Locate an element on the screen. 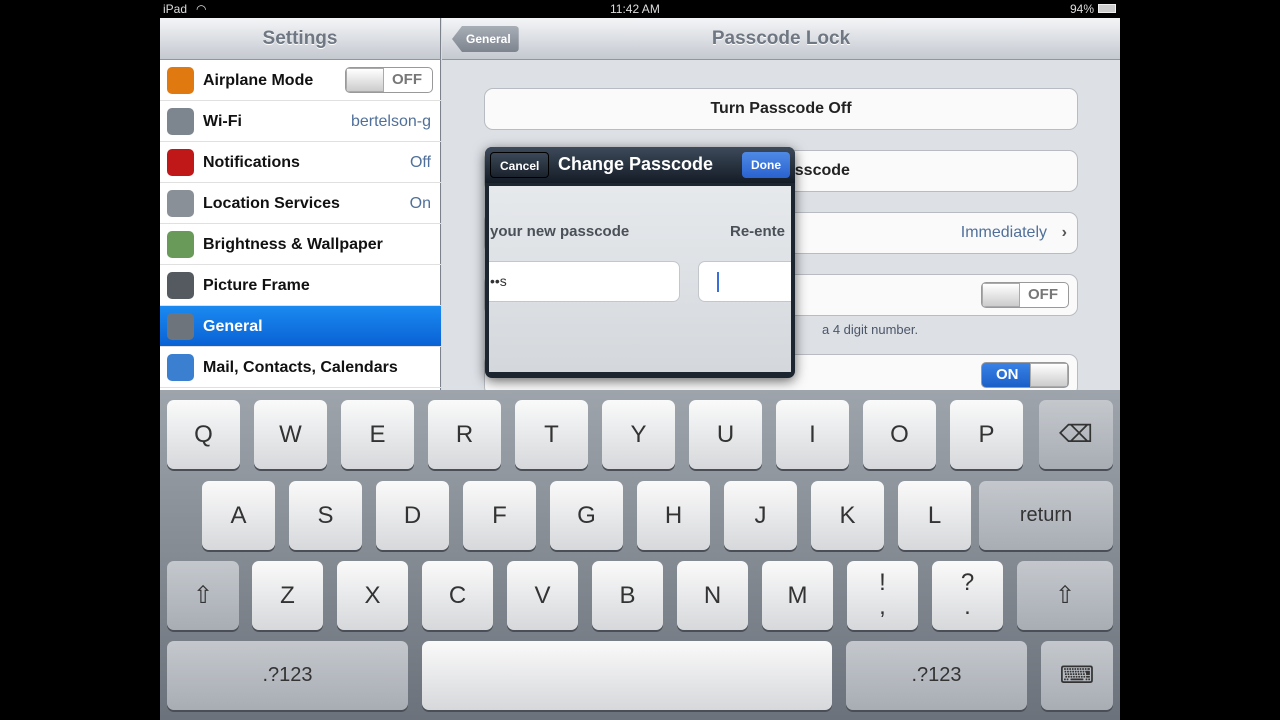  reenter-passcode-field is located at coordinates (744, 281).